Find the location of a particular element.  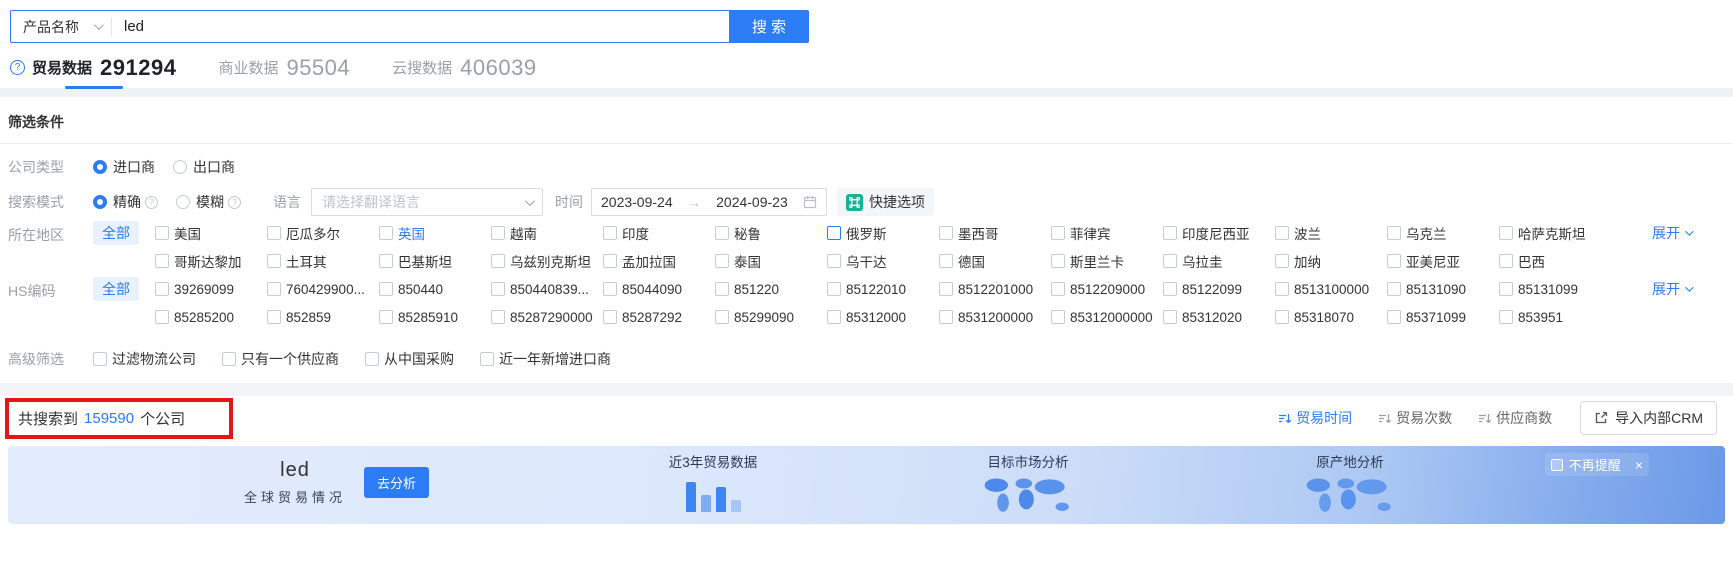

close-icon: × is located at coordinates (1639, 465).